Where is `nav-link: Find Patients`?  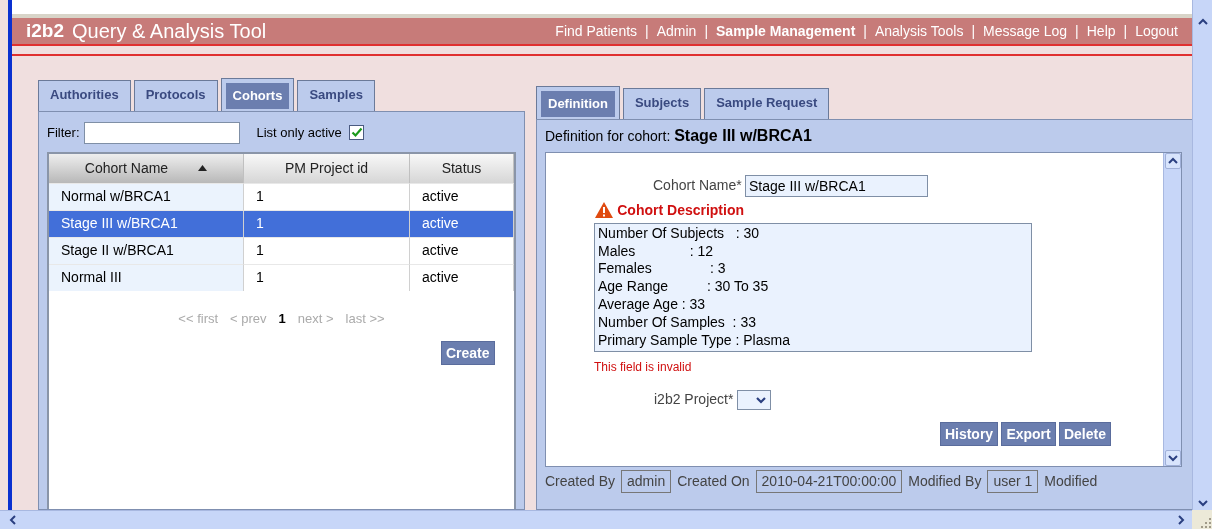
nav-link: Find Patients is located at coordinates (596, 31).